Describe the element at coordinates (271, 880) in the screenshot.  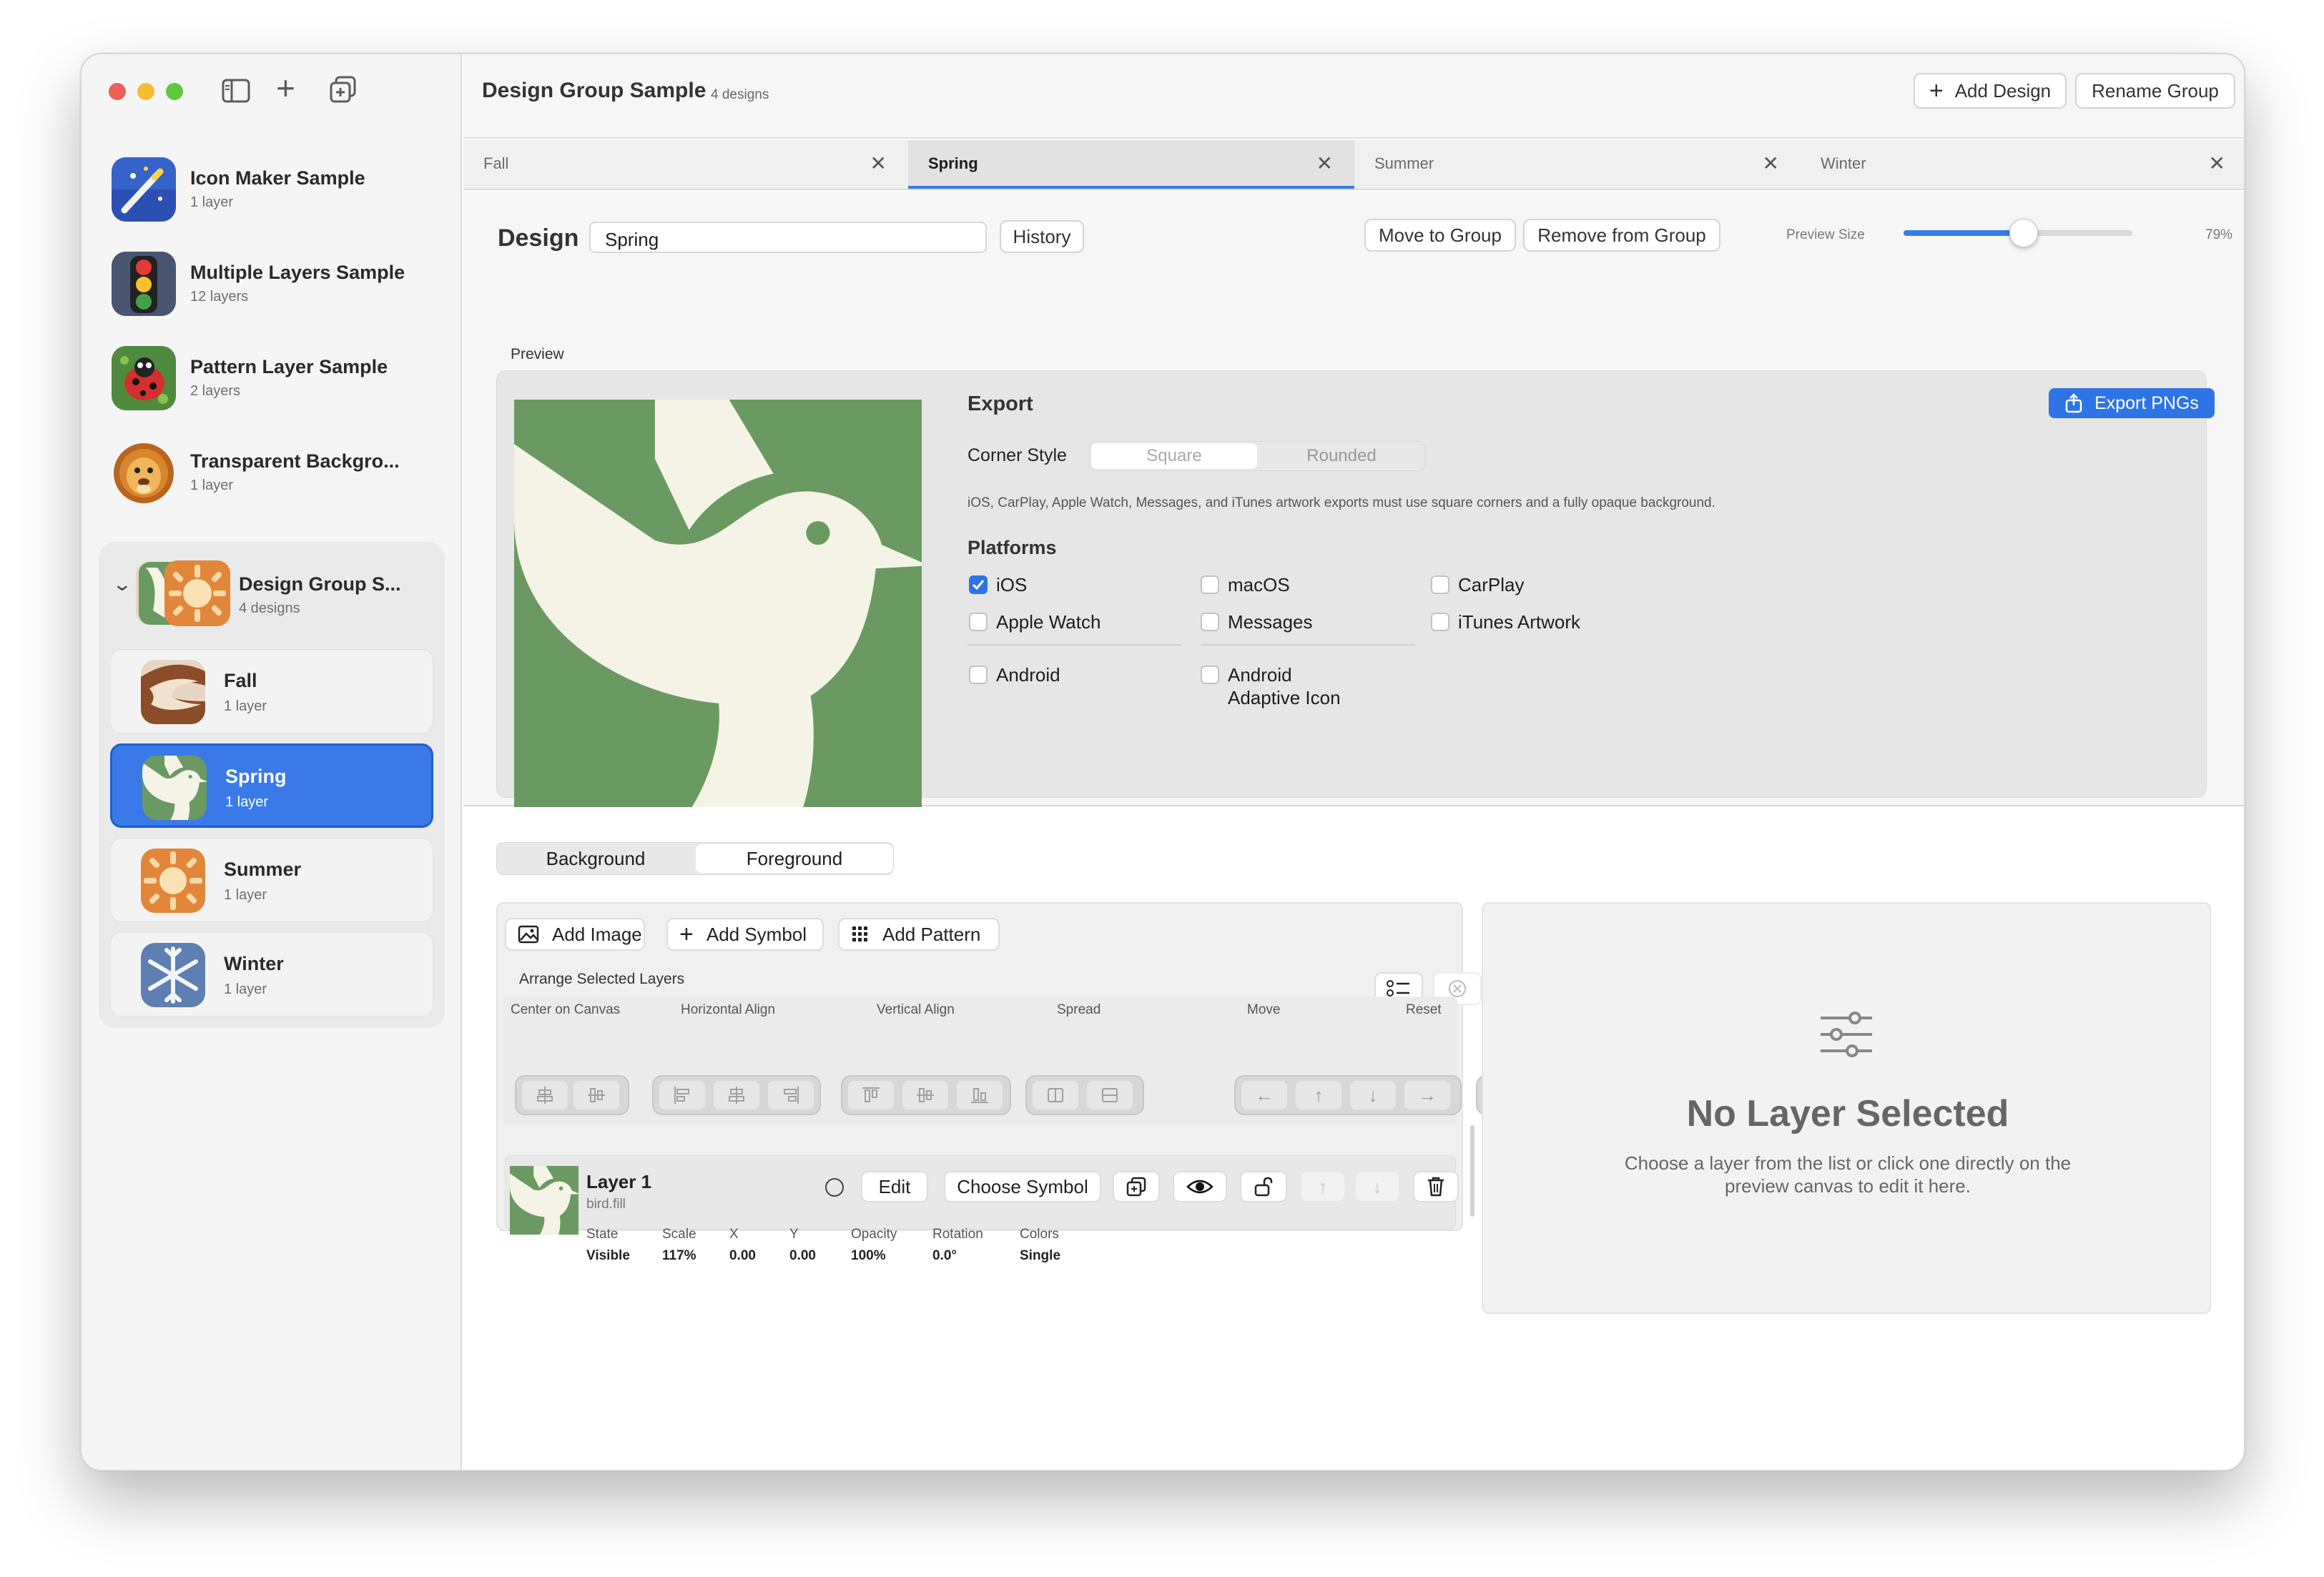
I see `group-item-summer: Summer 1 layer` at that location.